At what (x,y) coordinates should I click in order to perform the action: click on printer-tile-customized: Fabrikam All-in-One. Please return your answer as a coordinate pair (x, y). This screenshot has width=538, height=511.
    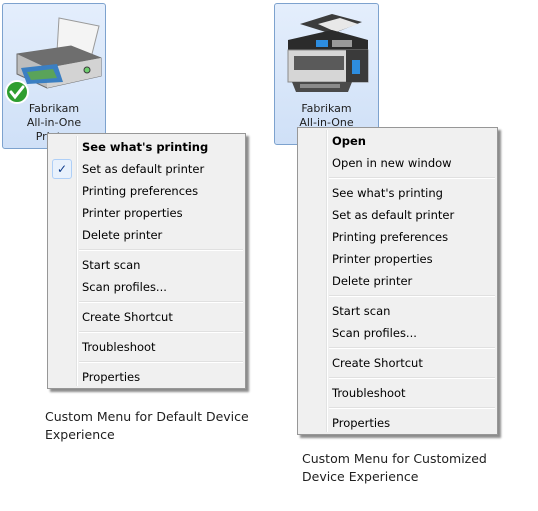
    Looking at the image, I should click on (326, 74).